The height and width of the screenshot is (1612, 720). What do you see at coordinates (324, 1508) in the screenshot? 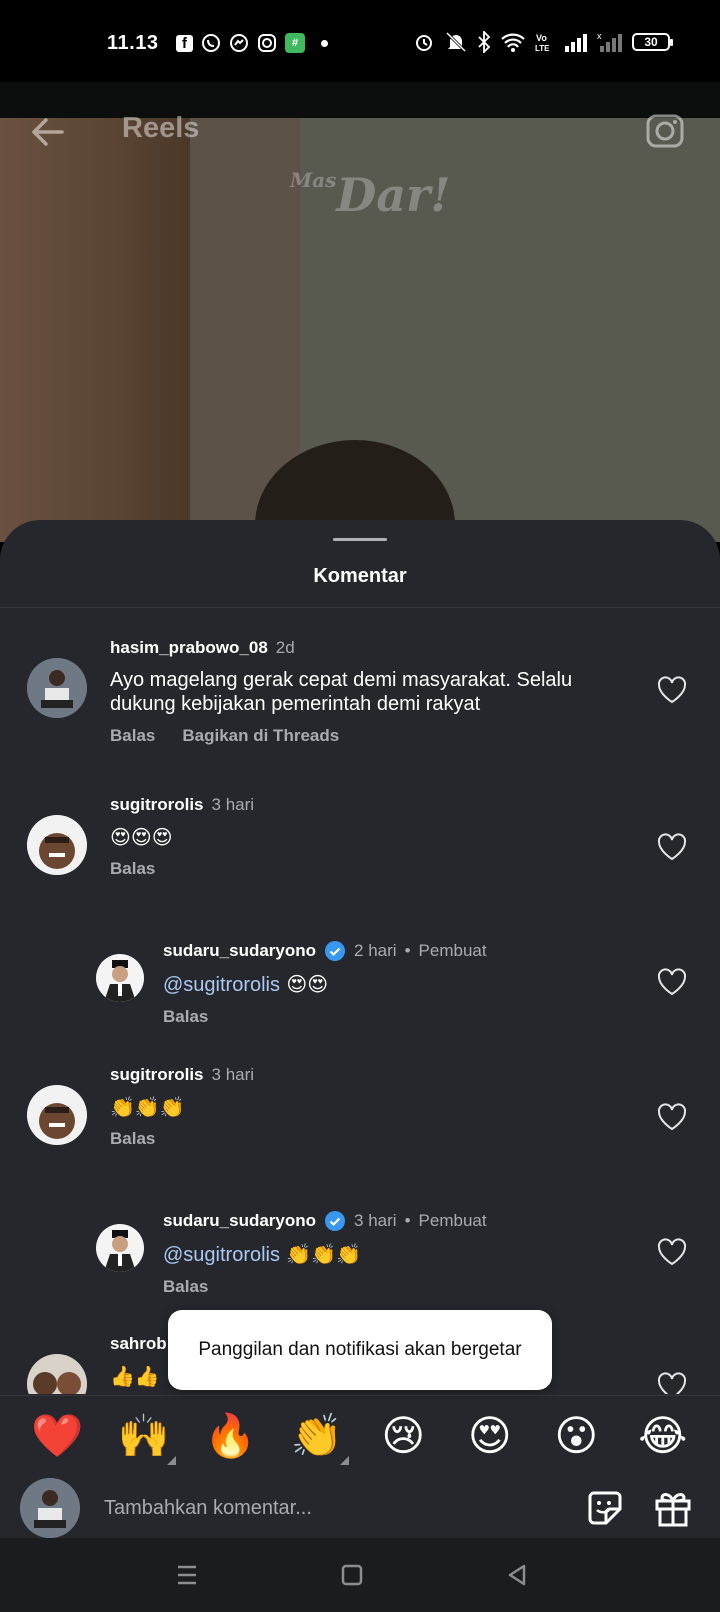
I see `comment-input` at bounding box center [324, 1508].